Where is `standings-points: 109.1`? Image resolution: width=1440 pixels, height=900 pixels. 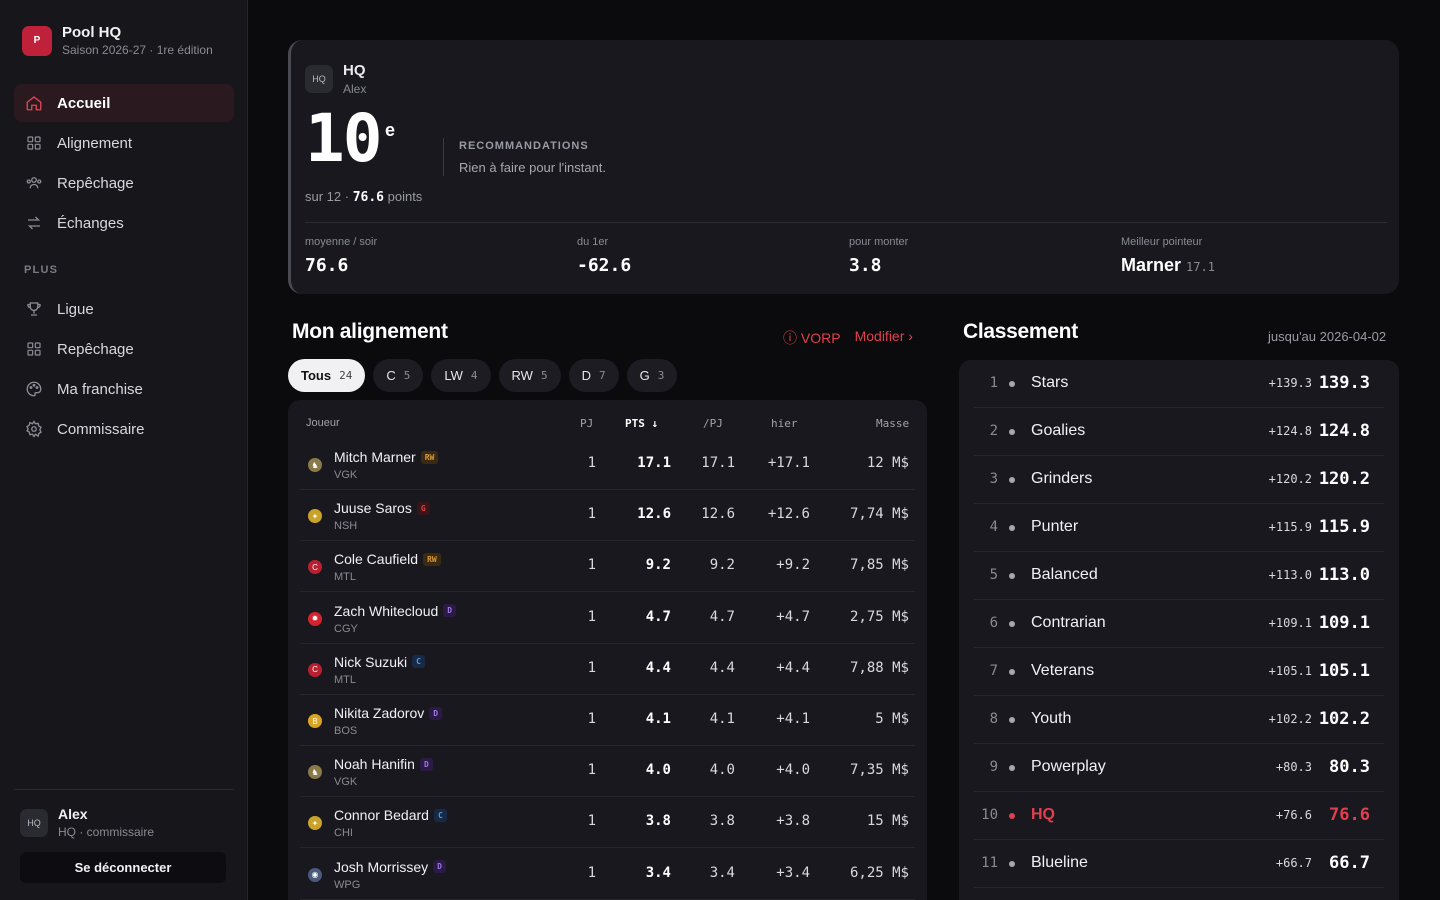
standings-points: 109.1 is located at coordinates (1344, 623).